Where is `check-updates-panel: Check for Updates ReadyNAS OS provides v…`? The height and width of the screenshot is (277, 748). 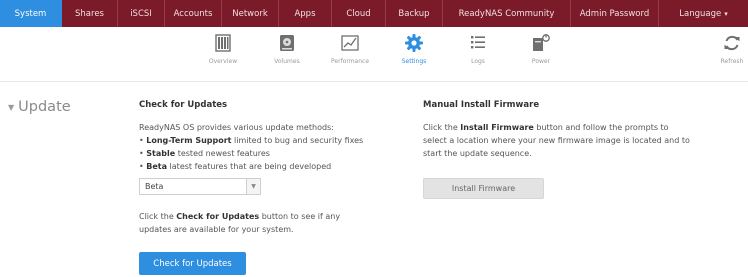 check-updates-panel: Check for Updates ReadyNAS OS provides v… is located at coordinates (264, 136).